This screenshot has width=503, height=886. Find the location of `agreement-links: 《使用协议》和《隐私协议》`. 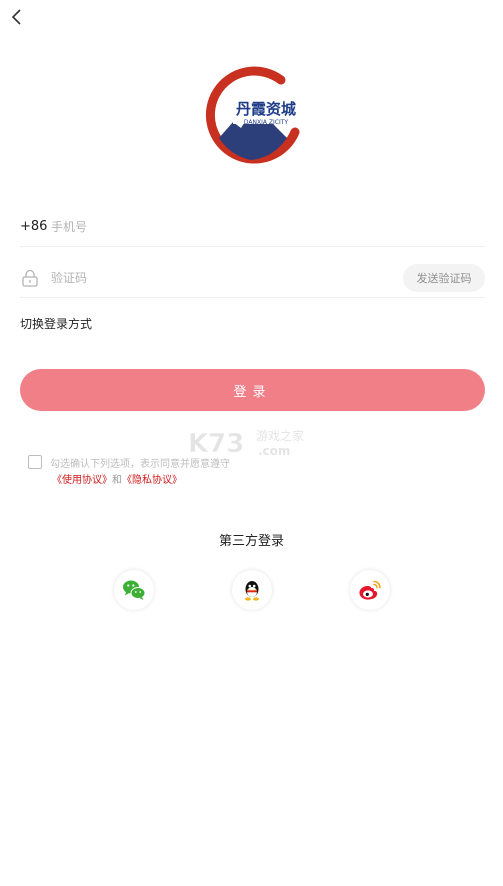

agreement-links: 《使用协议》和《隐私协议》 is located at coordinates (117, 478).